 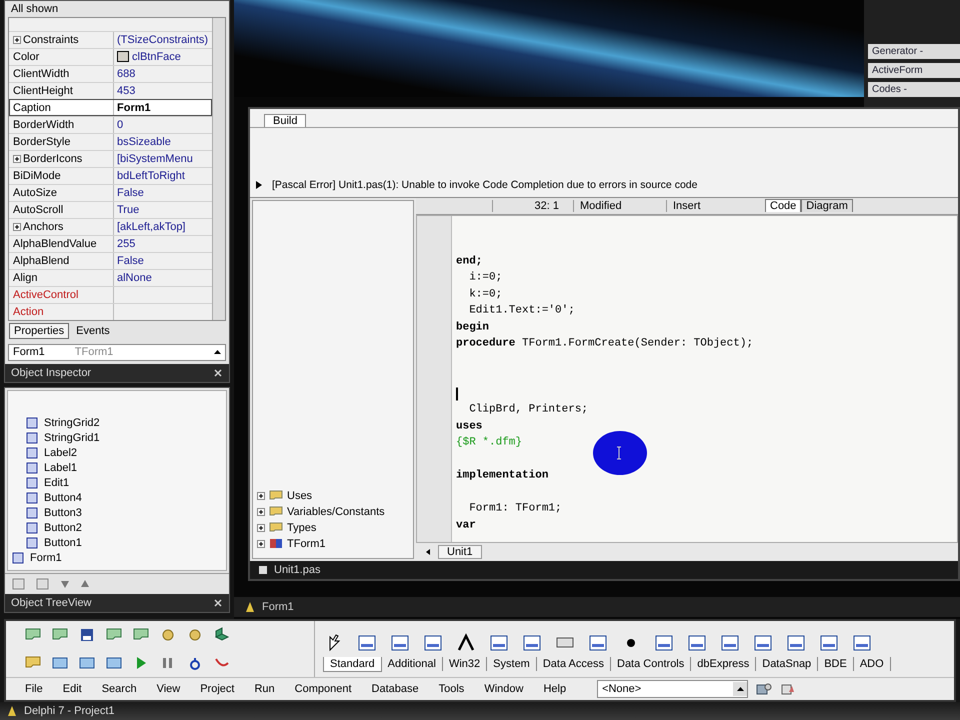 I want to click on panel-component-icon, so click(x=829, y=643).